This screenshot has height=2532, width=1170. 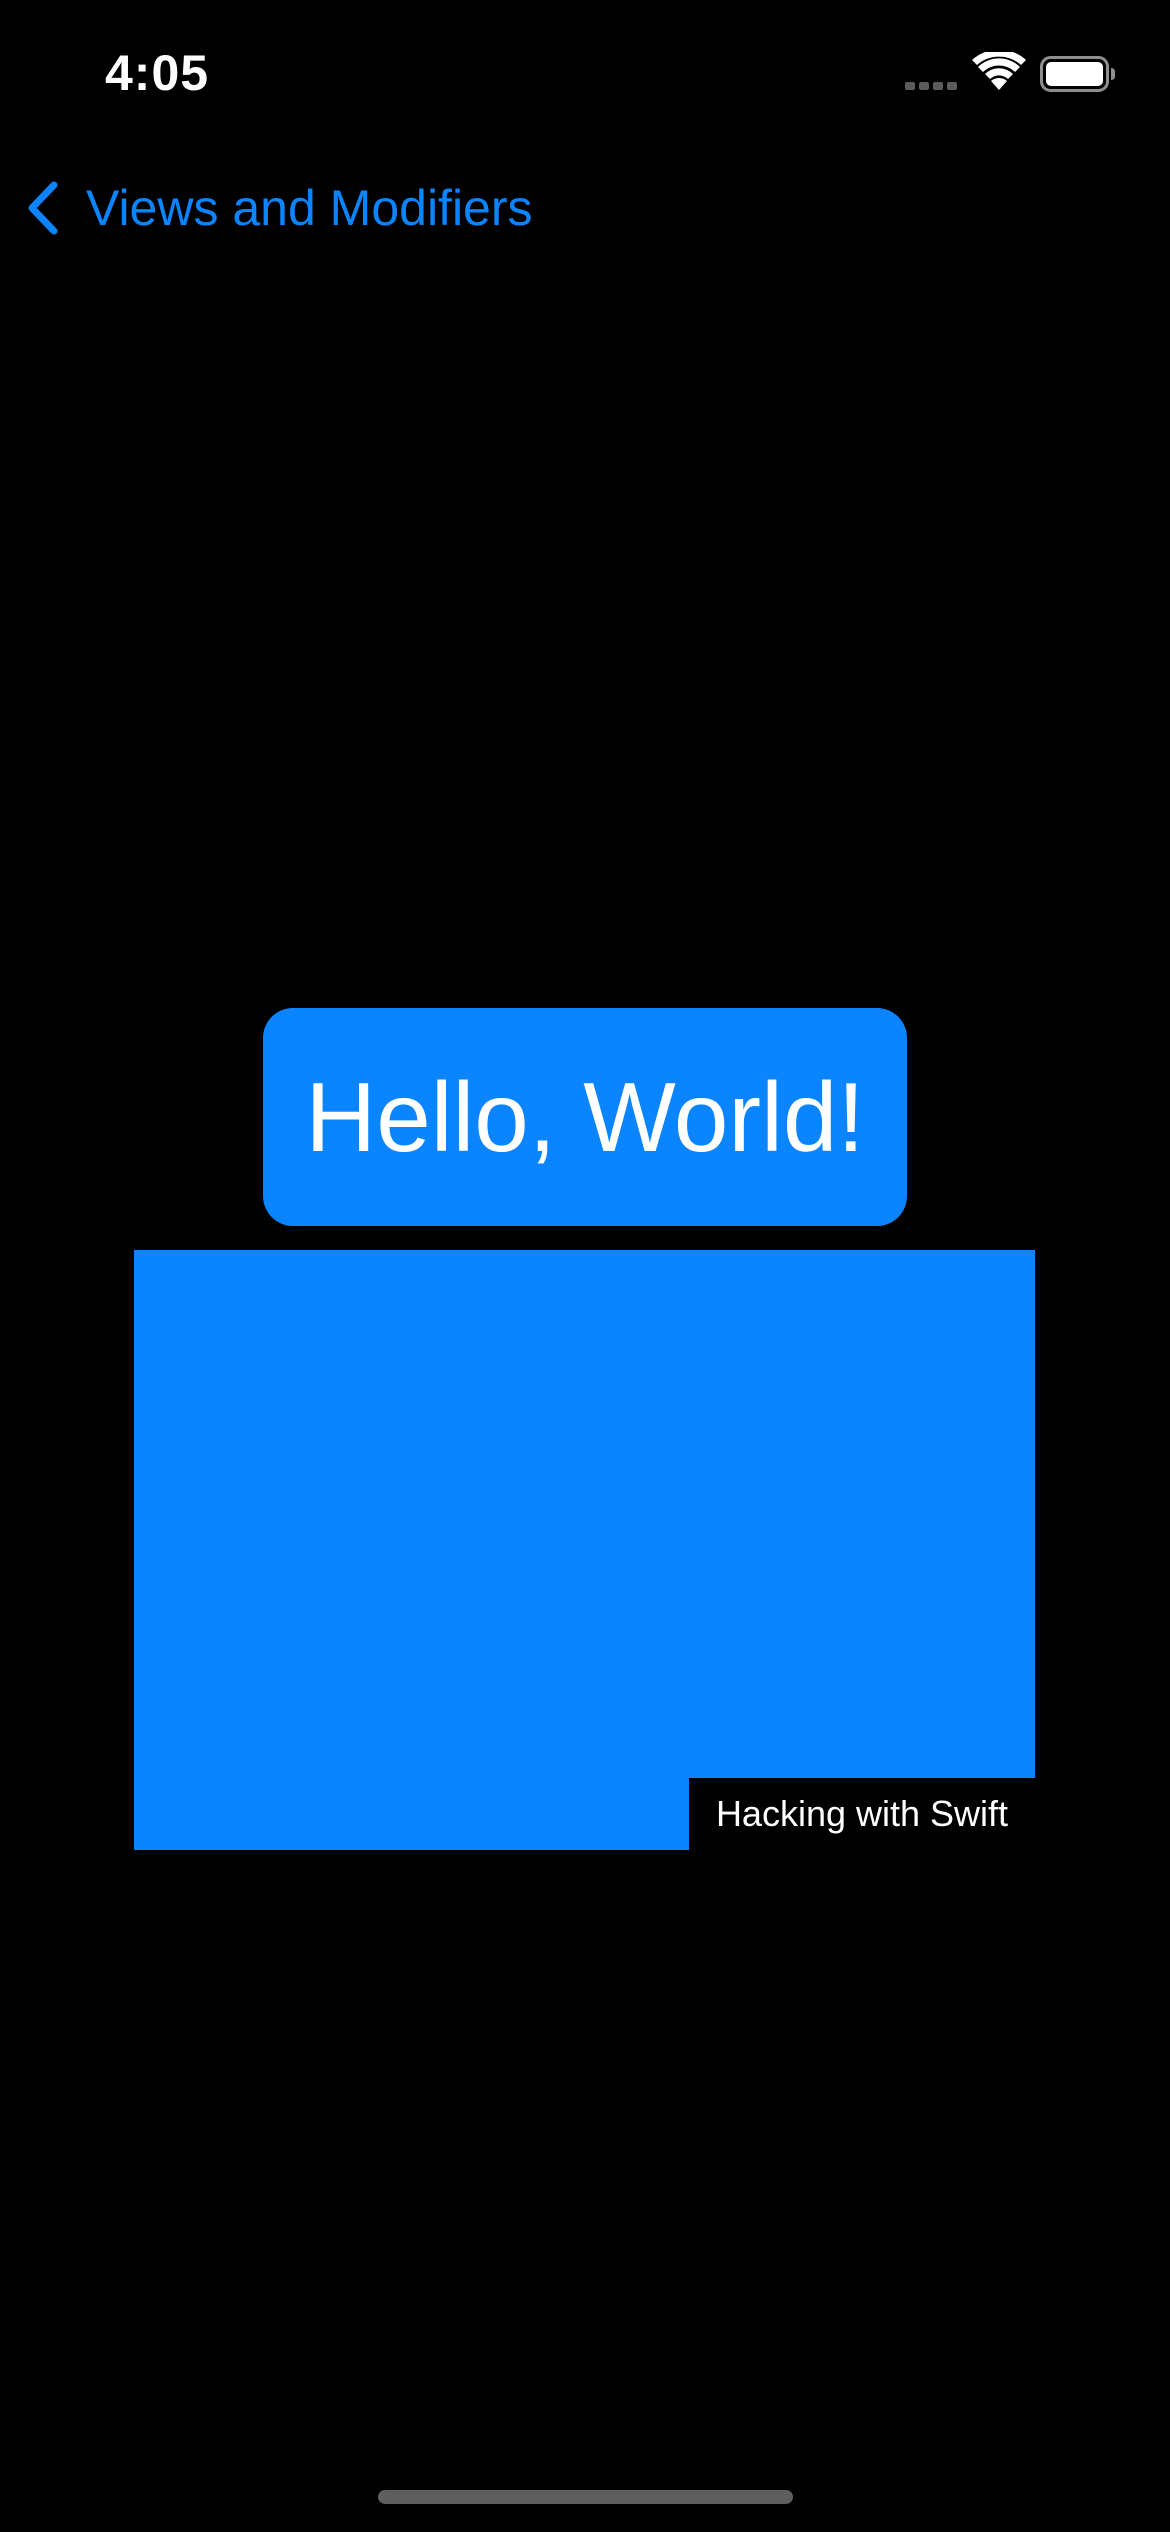 I want to click on hello-world-pill: Hello, World!, so click(x=585, y=1117).